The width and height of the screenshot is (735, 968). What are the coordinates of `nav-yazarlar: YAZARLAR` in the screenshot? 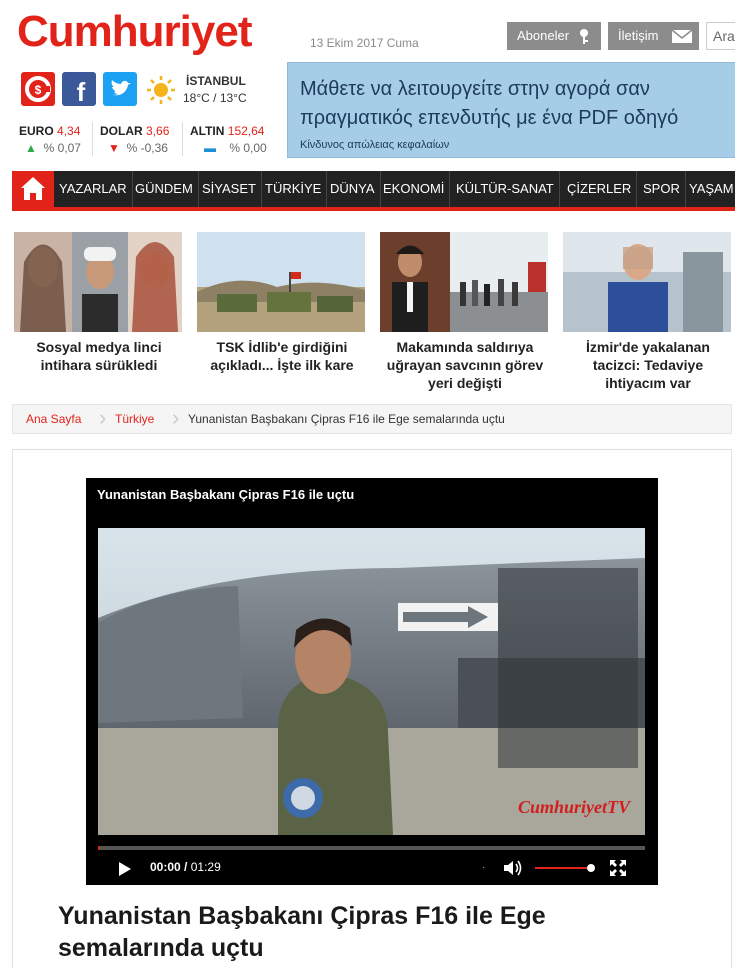 It's located at (93, 189).